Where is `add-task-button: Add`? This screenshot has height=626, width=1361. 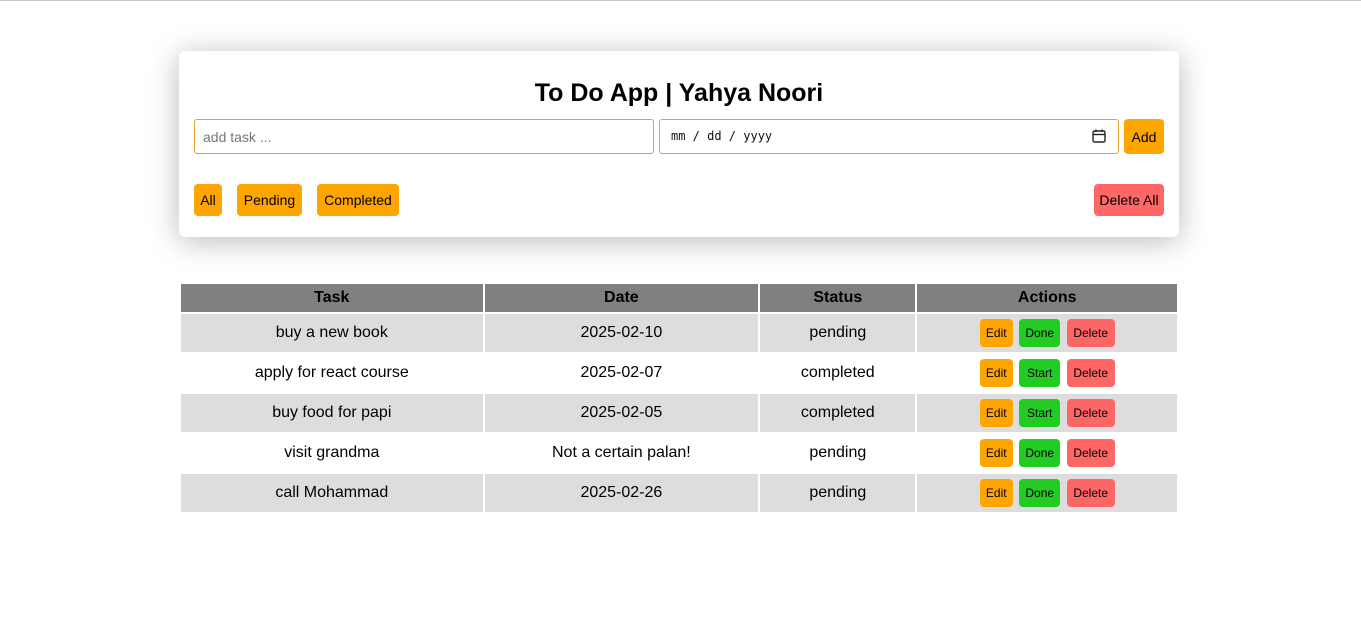
add-task-button: Add is located at coordinates (1144, 136).